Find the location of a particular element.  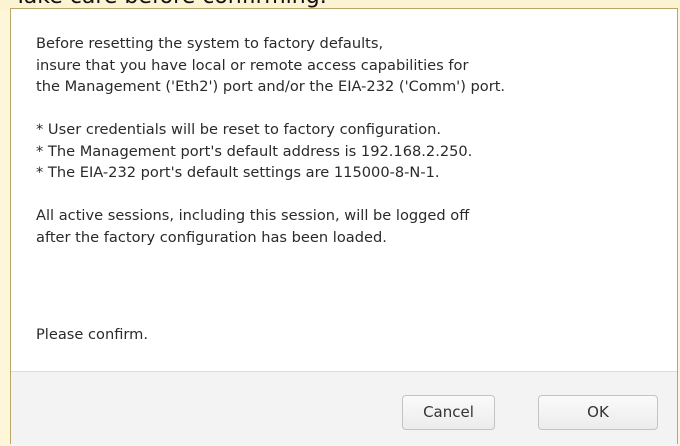

confirm-prompt: Please confirm. is located at coordinates (92, 334).